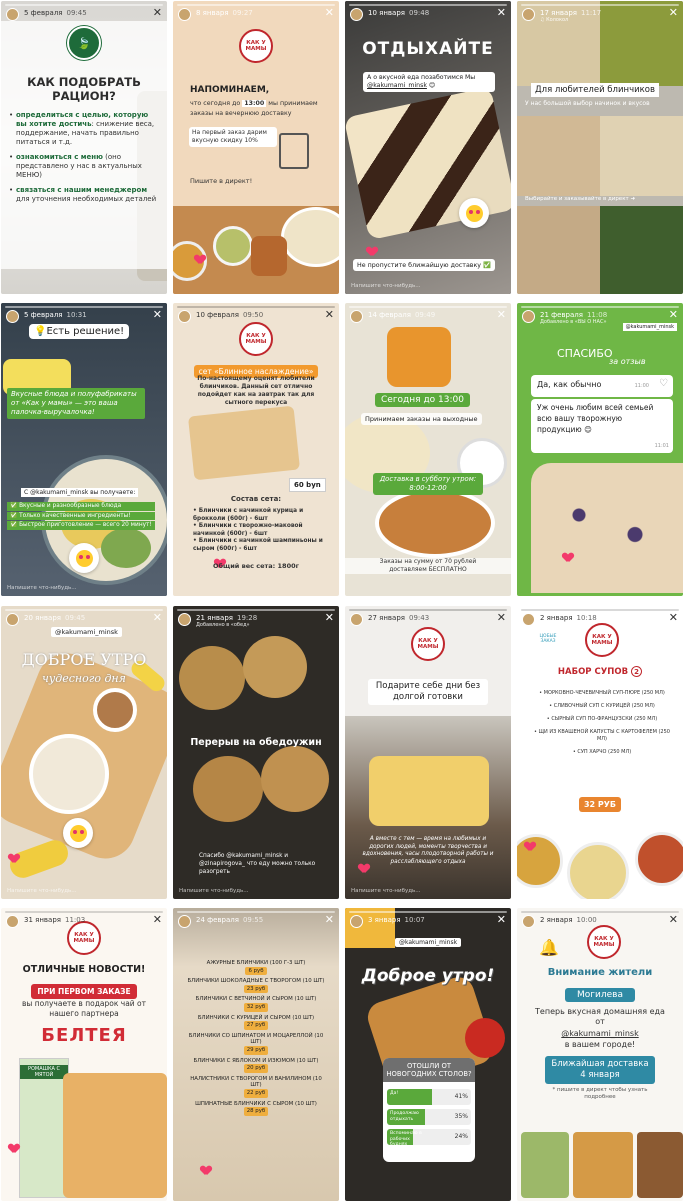 The width and height of the screenshot is (686, 1202). Describe the element at coordinates (84, 1035) in the screenshot. I see `partner-brand: БЕЛТЕЯ` at that location.